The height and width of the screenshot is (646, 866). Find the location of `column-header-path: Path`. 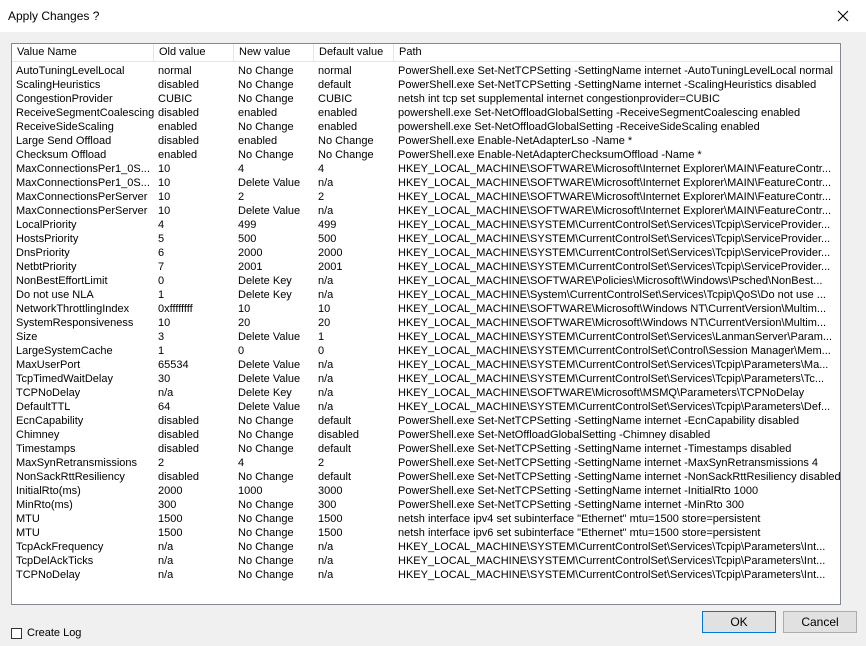

column-header-path: Path is located at coordinates (617, 52).